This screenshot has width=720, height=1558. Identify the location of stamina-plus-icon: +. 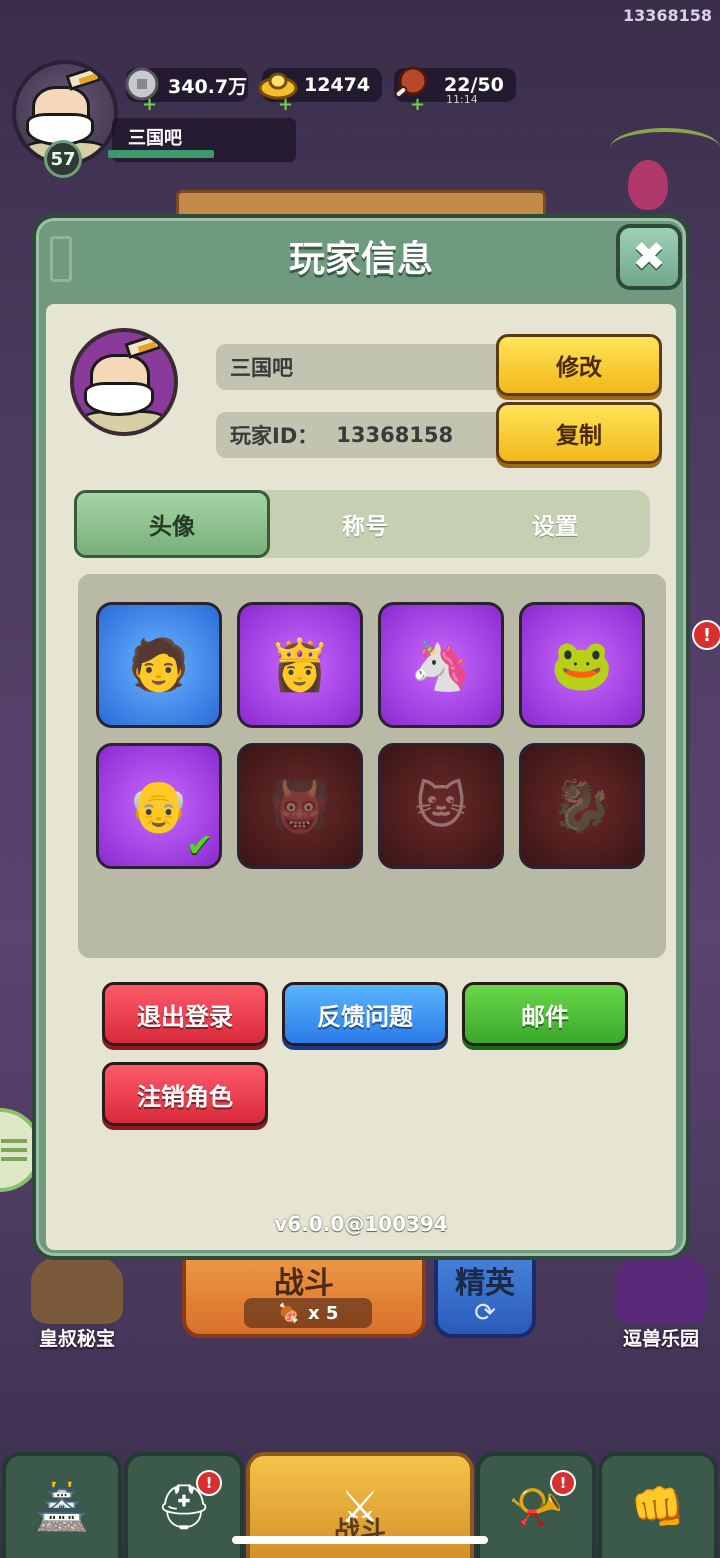
(417, 104).